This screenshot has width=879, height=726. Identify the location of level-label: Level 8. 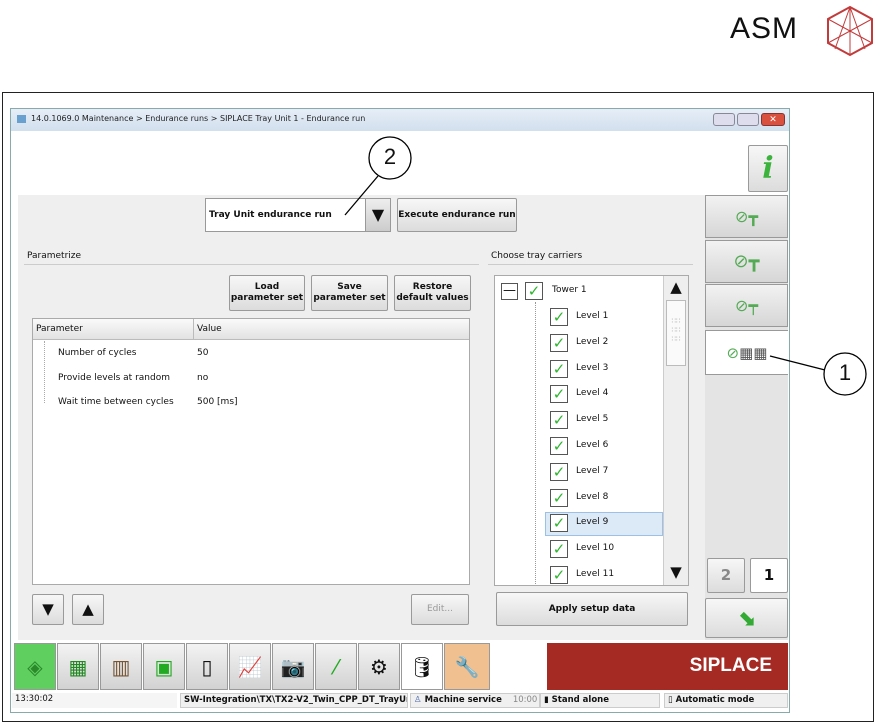
(592, 497).